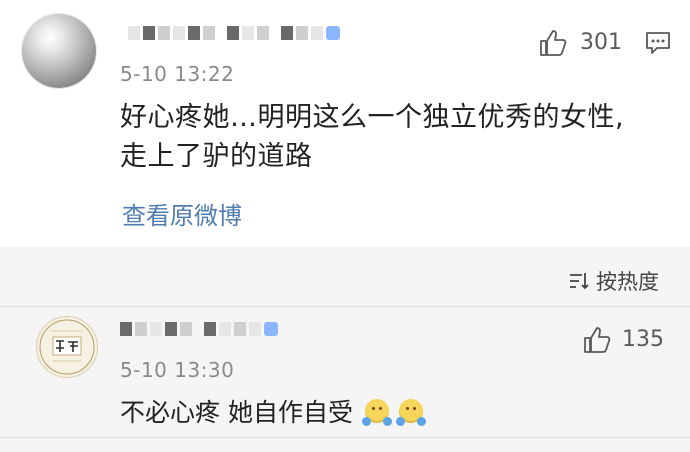 The width and height of the screenshot is (690, 452). I want to click on comment-text: 不必心疼 她自作自受, so click(273, 411).